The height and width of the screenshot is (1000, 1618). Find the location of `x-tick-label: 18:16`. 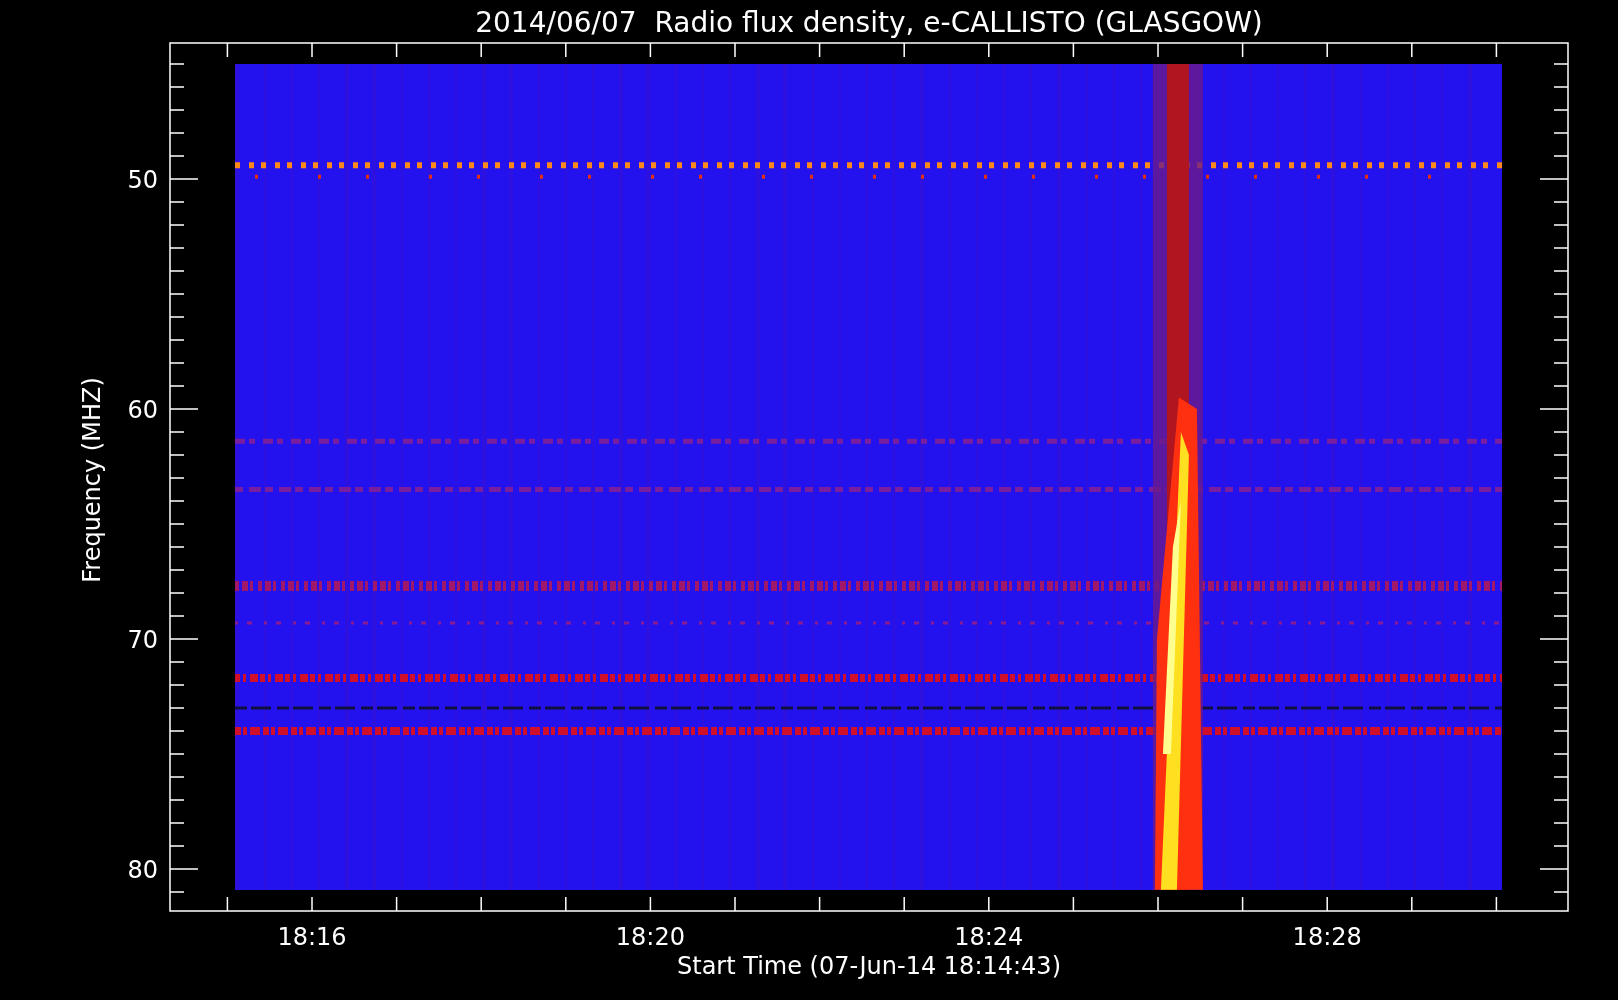

x-tick-label: 18:16 is located at coordinates (312, 937).